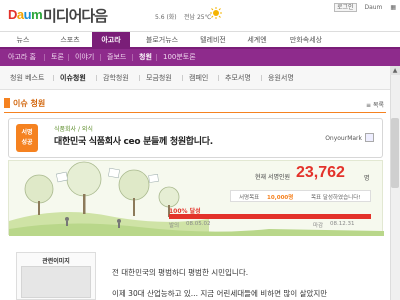  What do you see at coordinates (395, 153) in the screenshot?
I see `scrollbar-thumb` at bounding box center [395, 153].